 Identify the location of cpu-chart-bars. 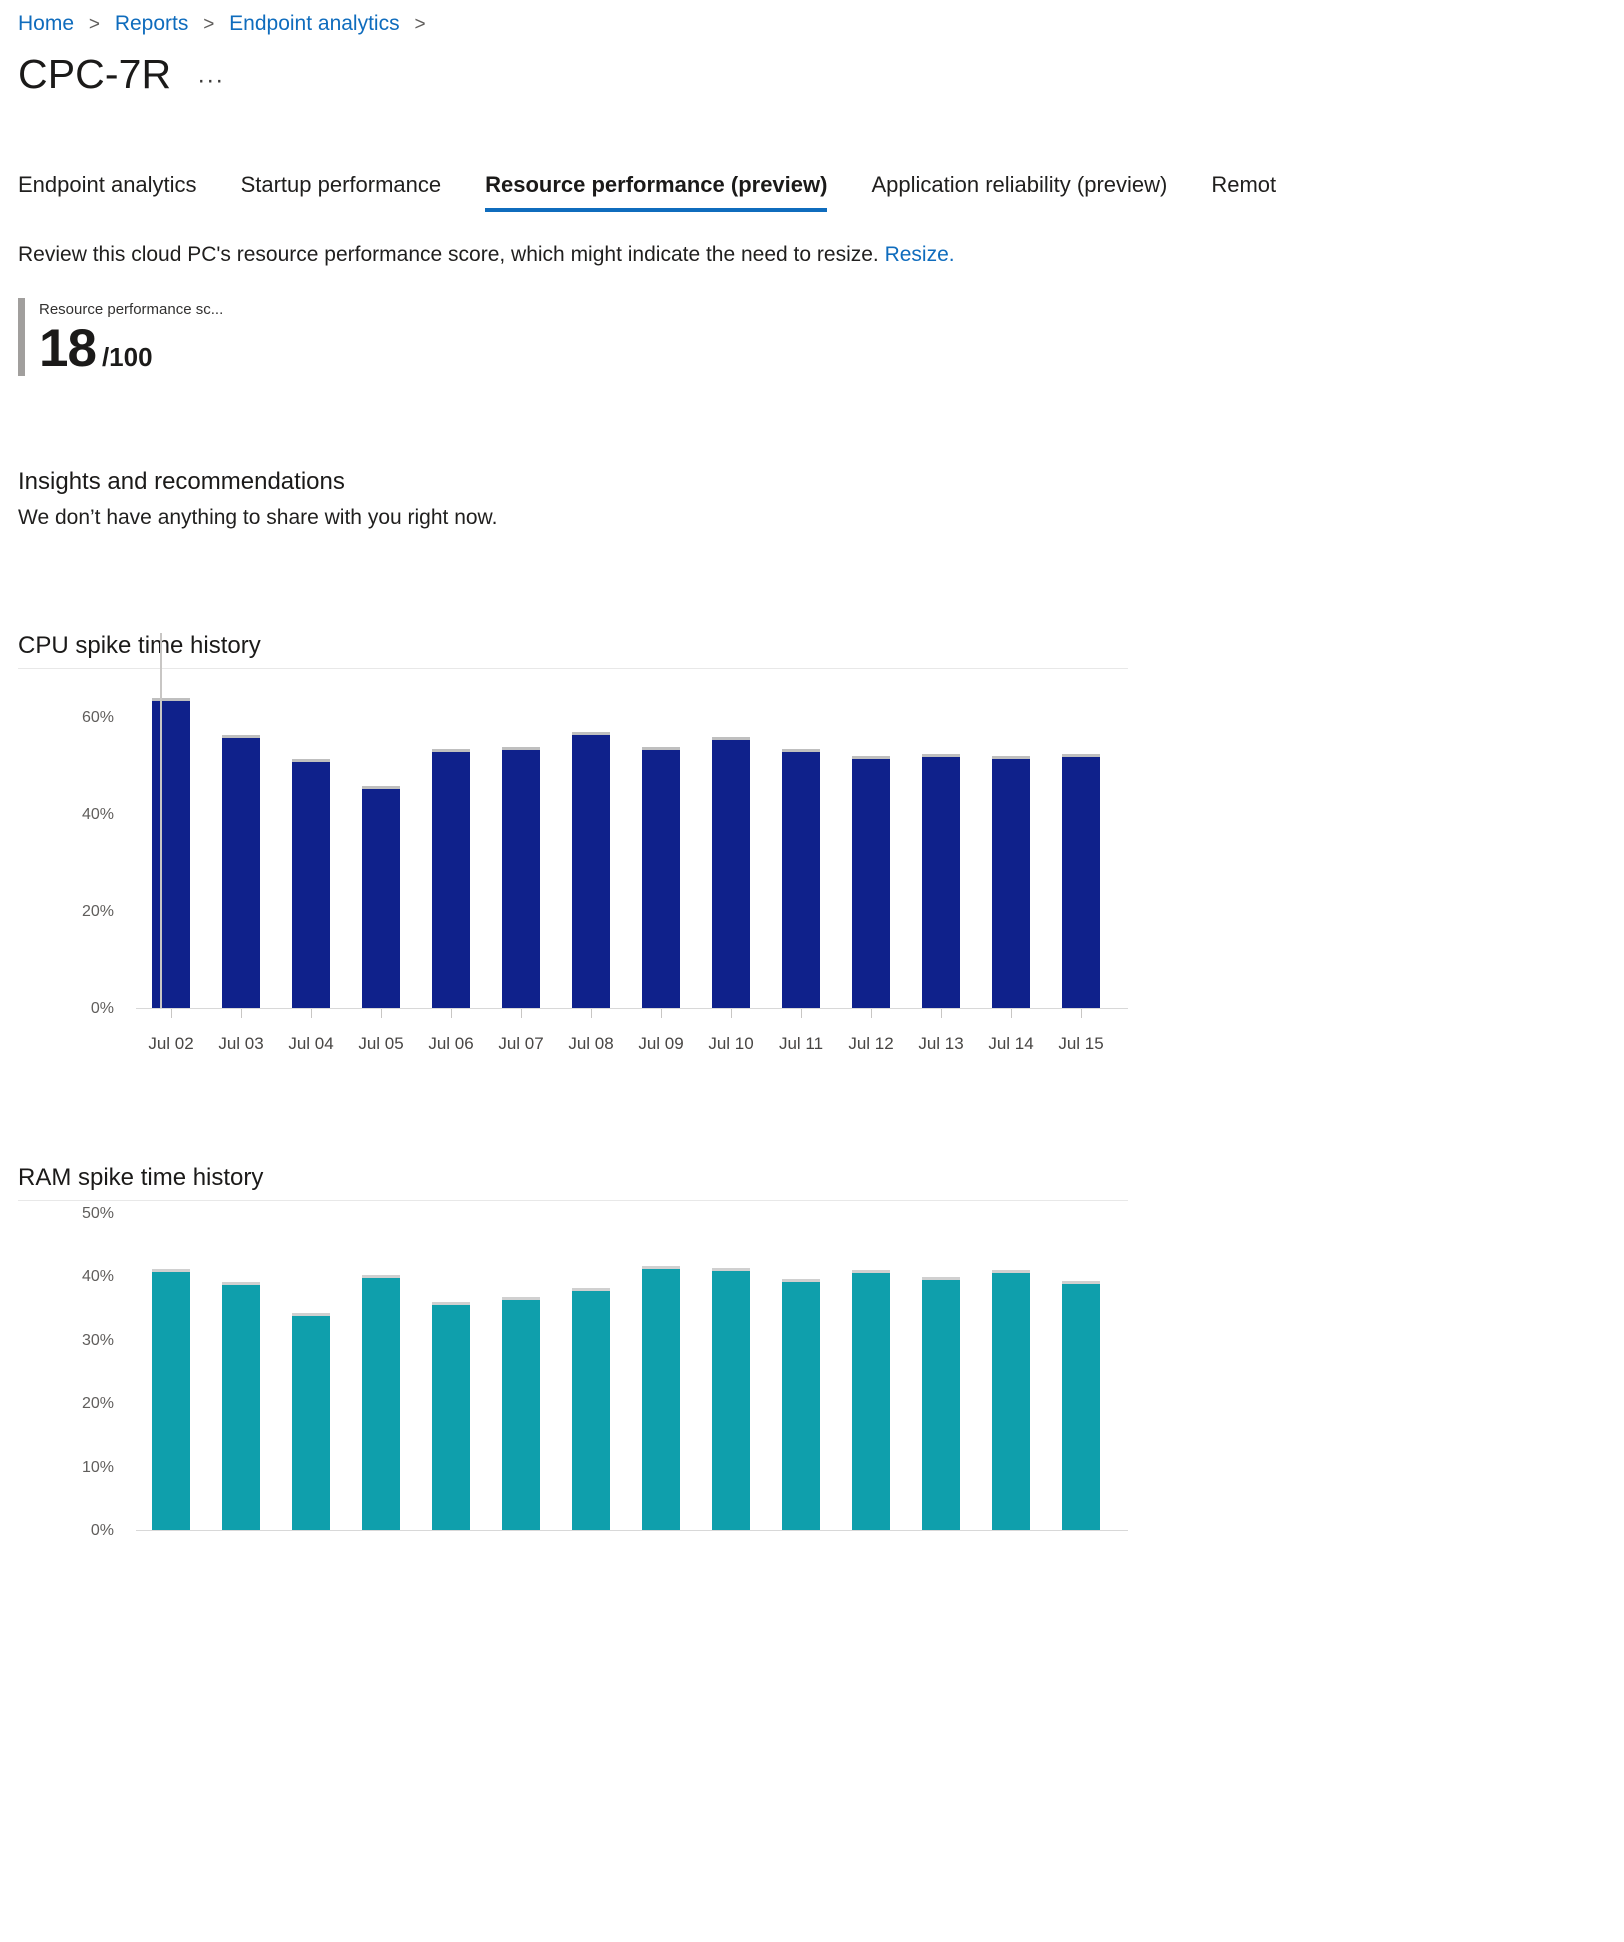
(626, 821).